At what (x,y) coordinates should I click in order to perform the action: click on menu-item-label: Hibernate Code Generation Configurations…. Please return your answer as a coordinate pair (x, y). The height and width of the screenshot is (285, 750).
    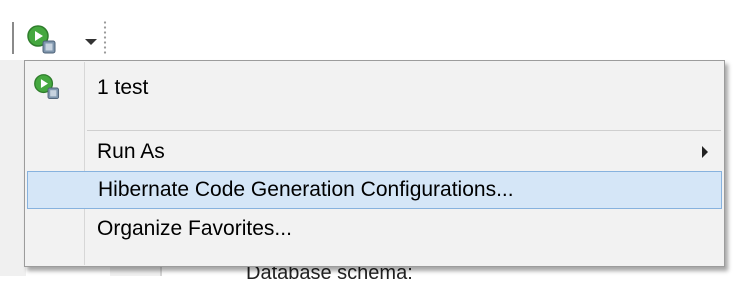
    Looking at the image, I should click on (306, 189).